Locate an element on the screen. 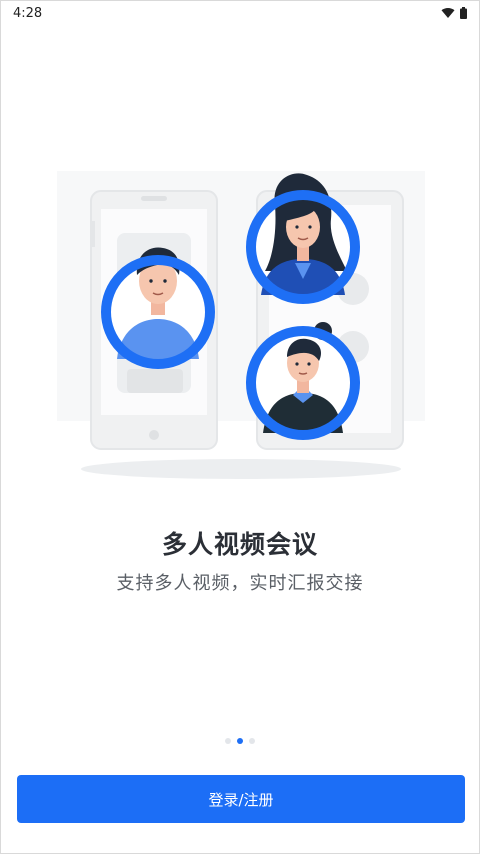 This screenshot has height=854, width=480. status-icons is located at coordinates (454, 13).